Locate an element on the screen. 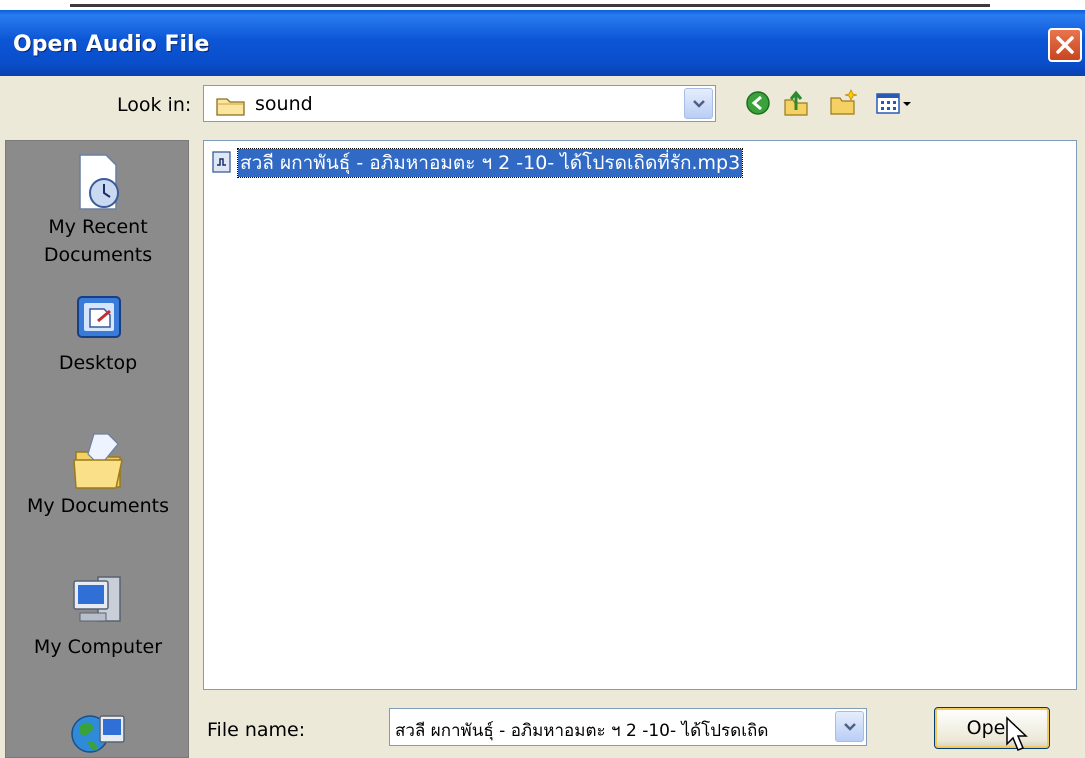  top-border-line is located at coordinates (530, 5).